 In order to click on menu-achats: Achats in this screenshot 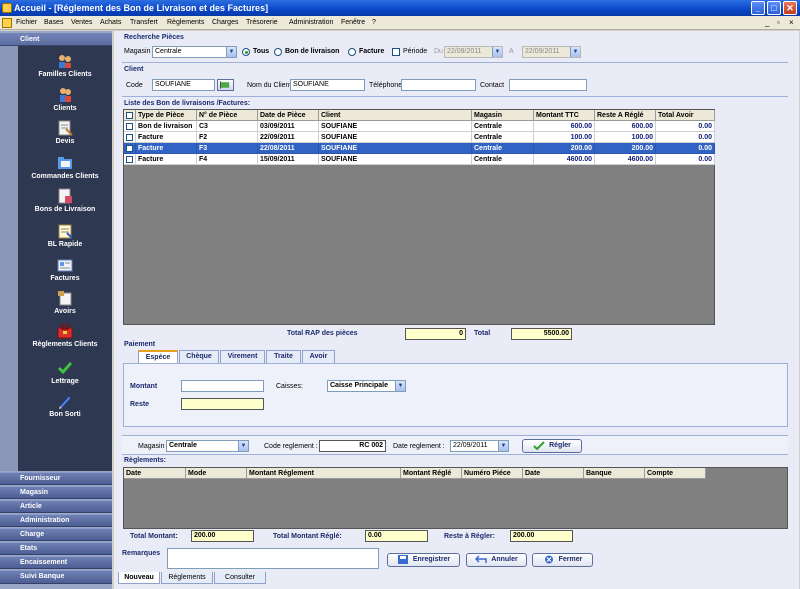, I will do `click(110, 23)`.